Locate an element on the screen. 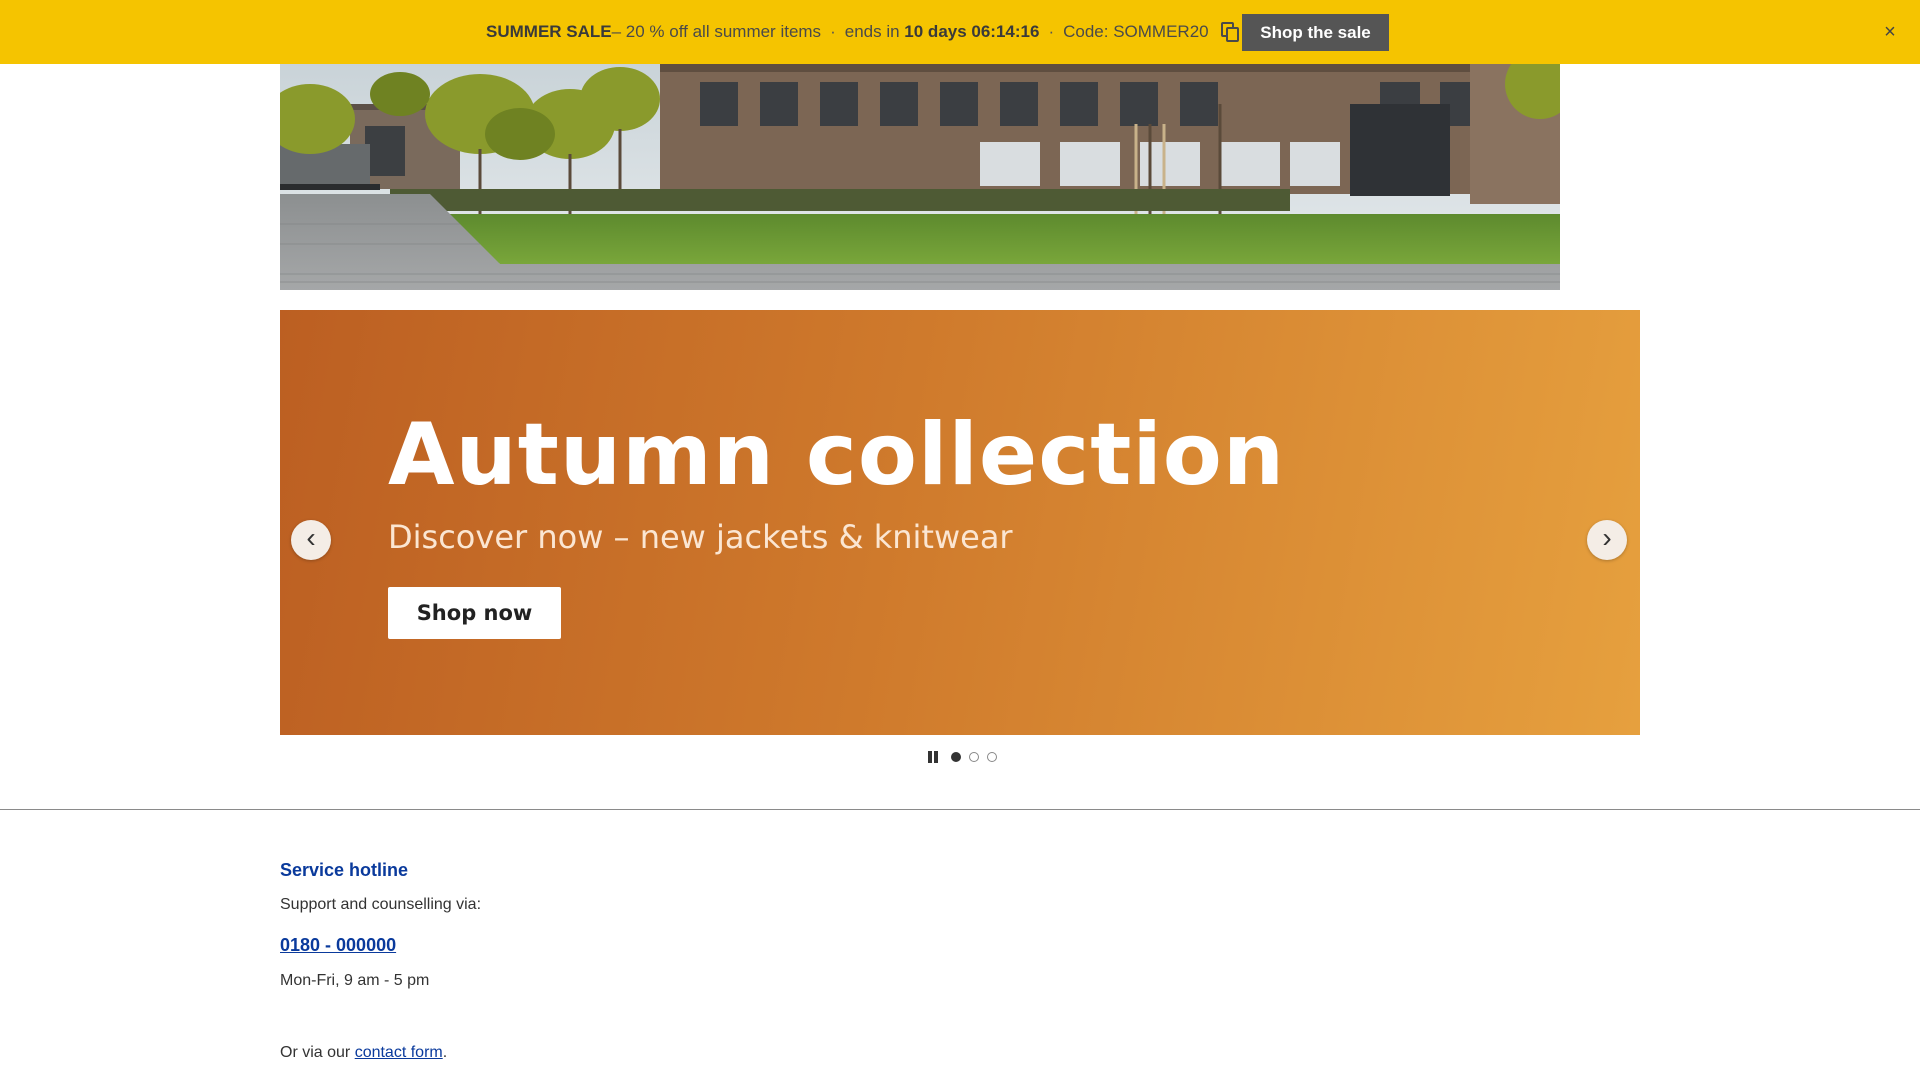  next-slide-chevron-right-icon: › is located at coordinates (1607, 540).